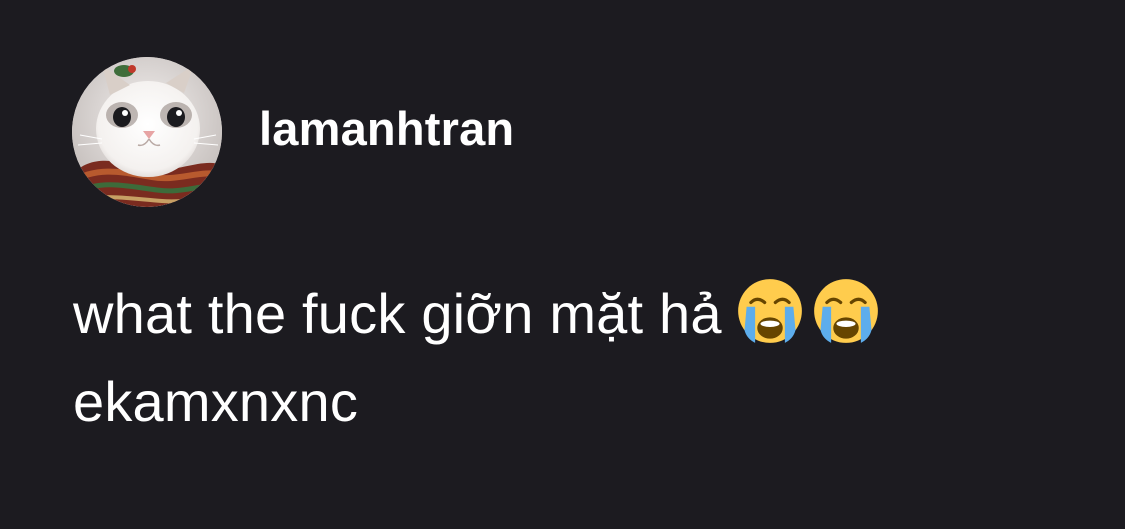 The height and width of the screenshot is (529, 1125). I want to click on username: lamanhtran, so click(386, 128).